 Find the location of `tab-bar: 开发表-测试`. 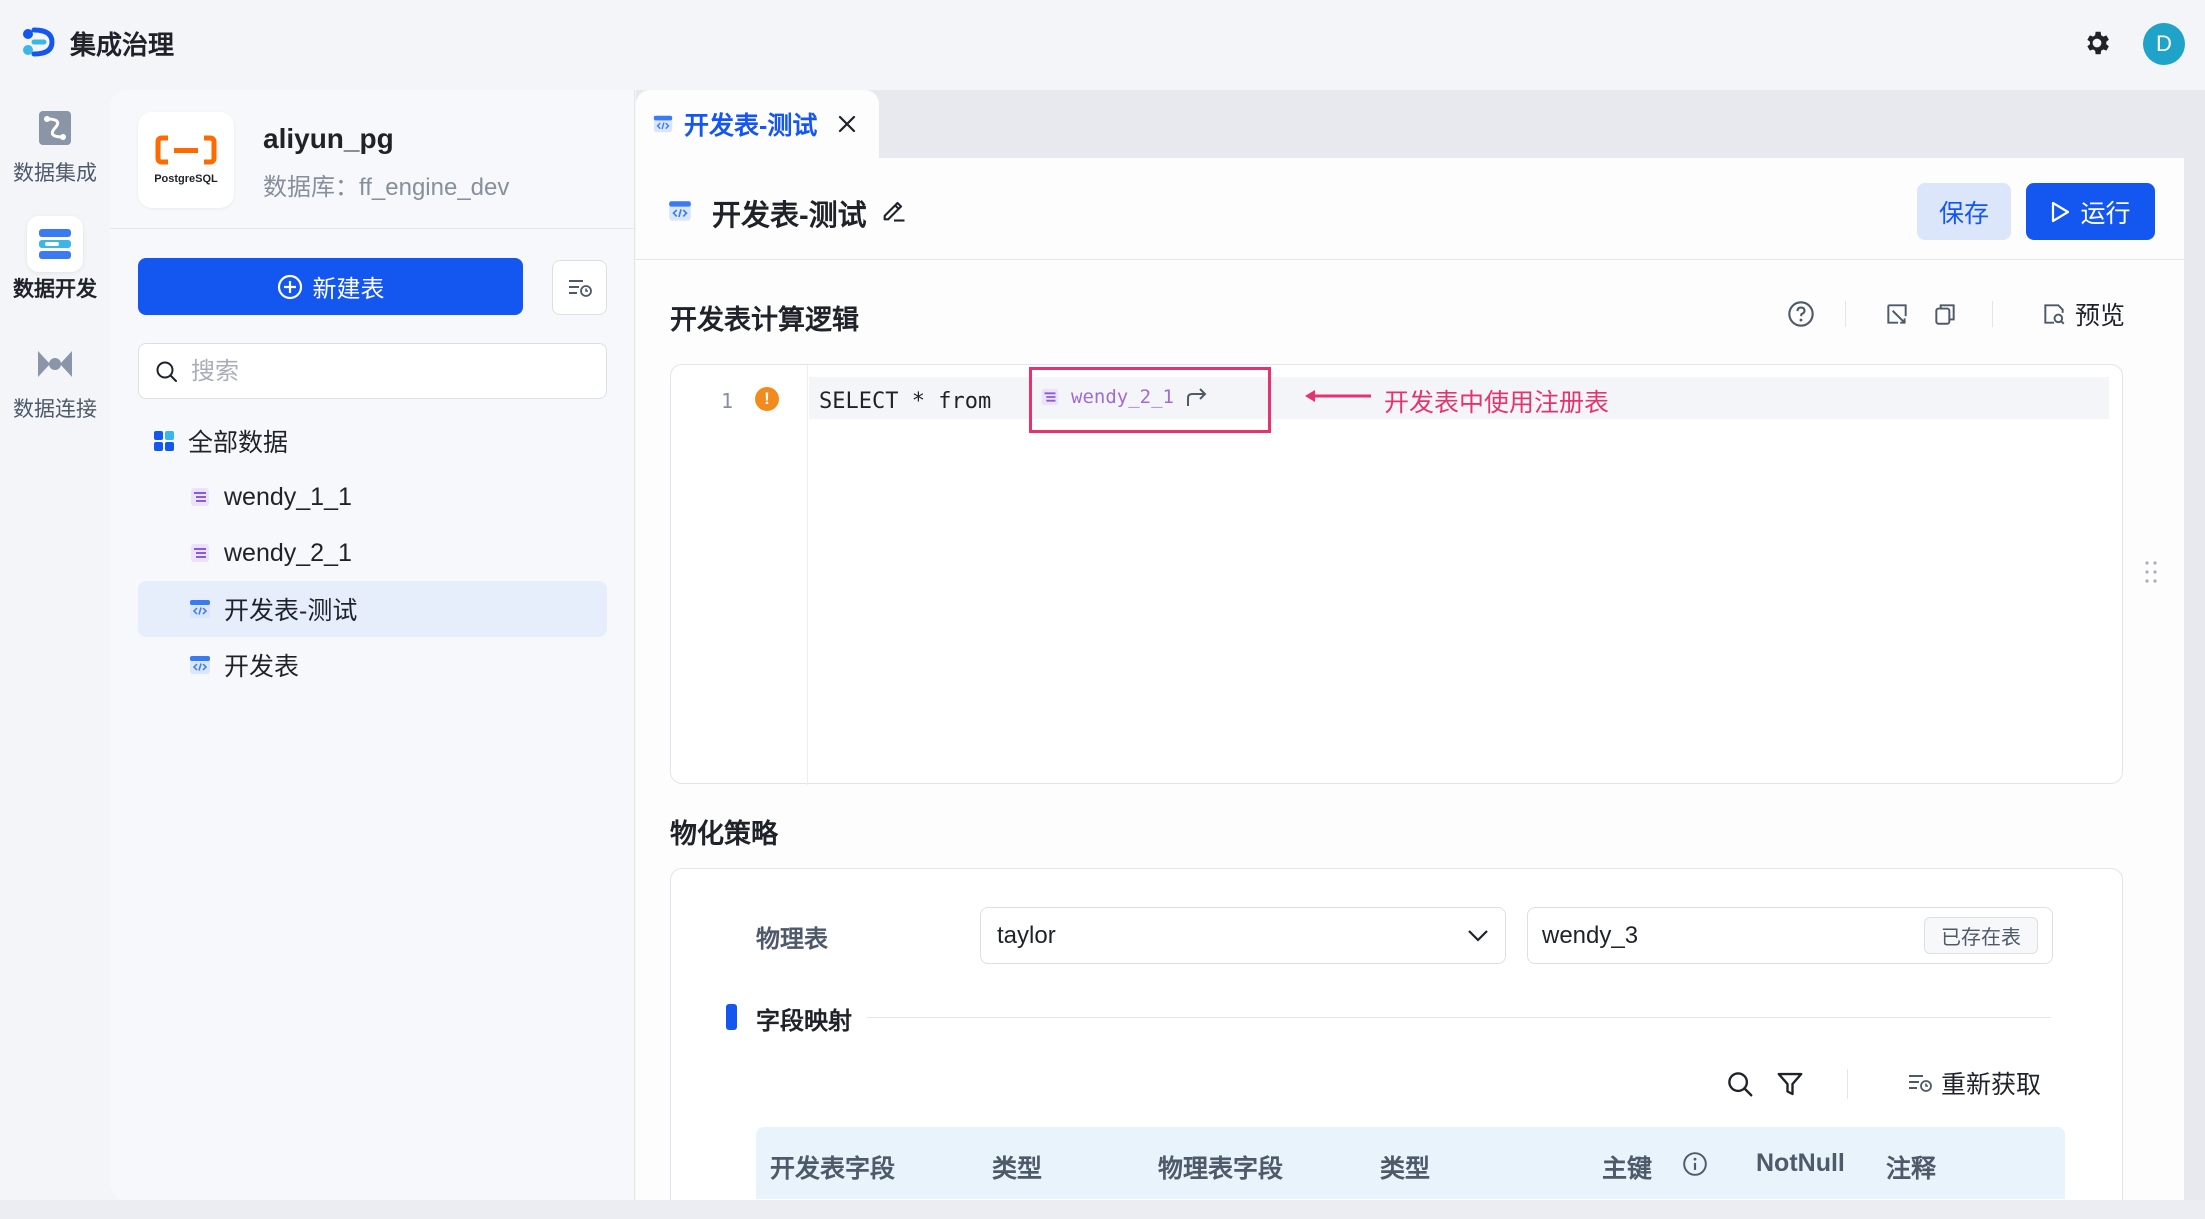

tab-bar: 开发表-测试 is located at coordinates (1410, 124).